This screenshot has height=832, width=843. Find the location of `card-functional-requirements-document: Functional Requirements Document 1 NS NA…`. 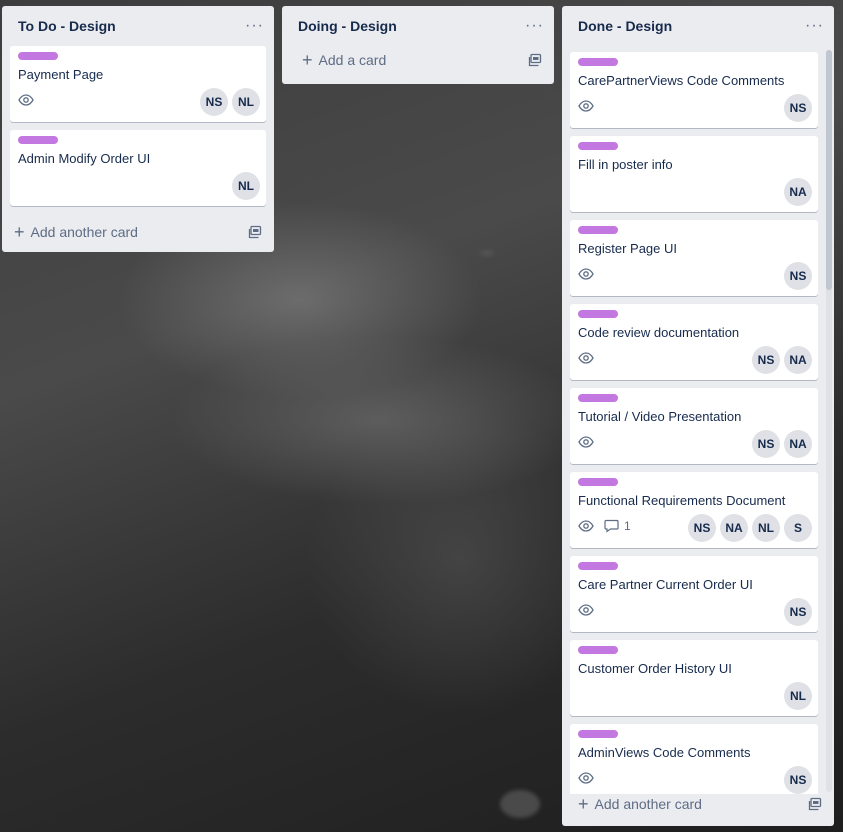

card-functional-requirements-document: Functional Requirements Document 1 NS NA… is located at coordinates (694, 510).